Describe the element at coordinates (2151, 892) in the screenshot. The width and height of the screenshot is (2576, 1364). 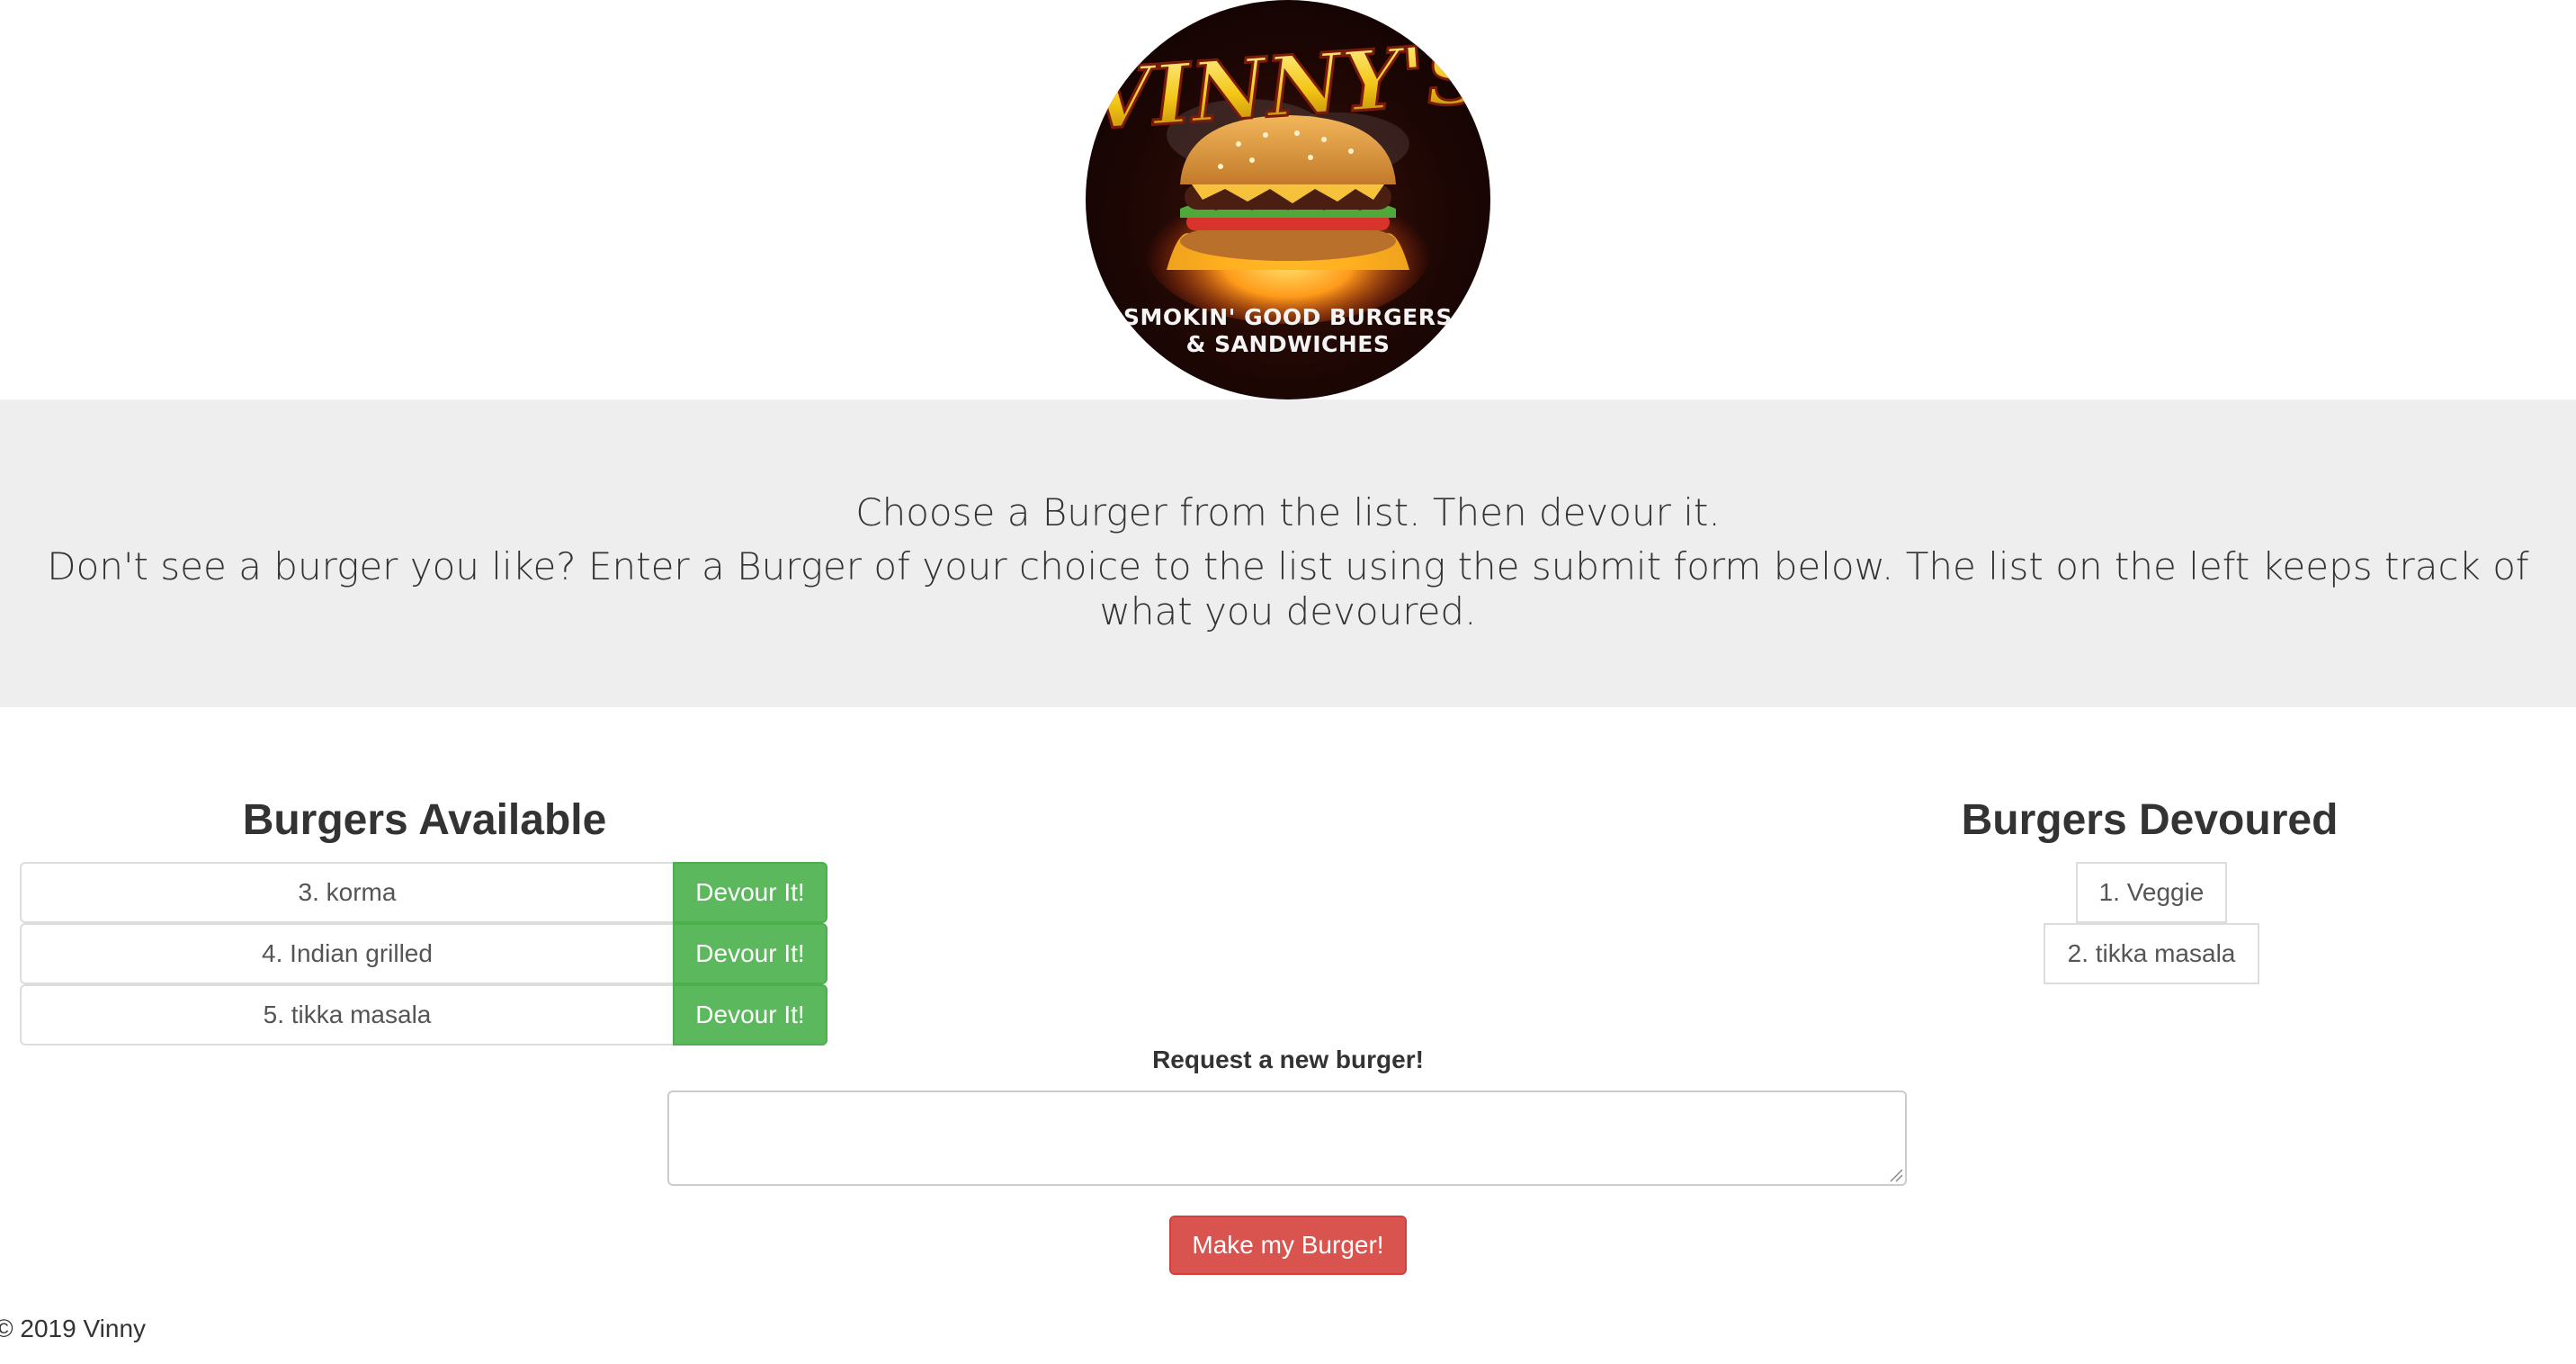
I see `devoured-burger-item: 1. Veggie` at that location.